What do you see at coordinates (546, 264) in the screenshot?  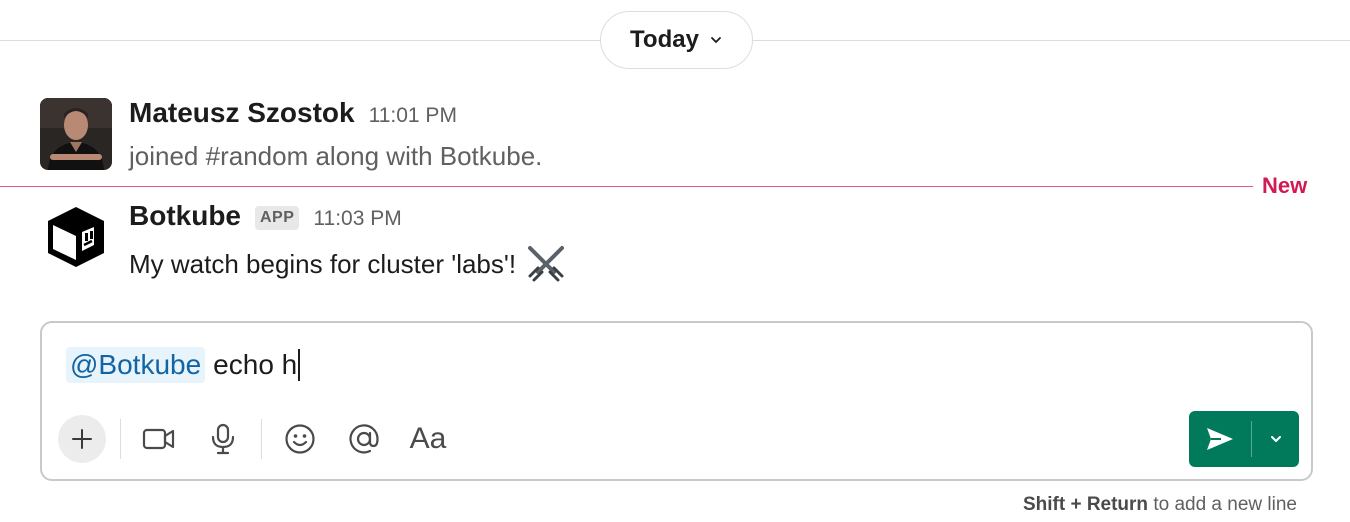 I see `crossed-swords-icon` at bounding box center [546, 264].